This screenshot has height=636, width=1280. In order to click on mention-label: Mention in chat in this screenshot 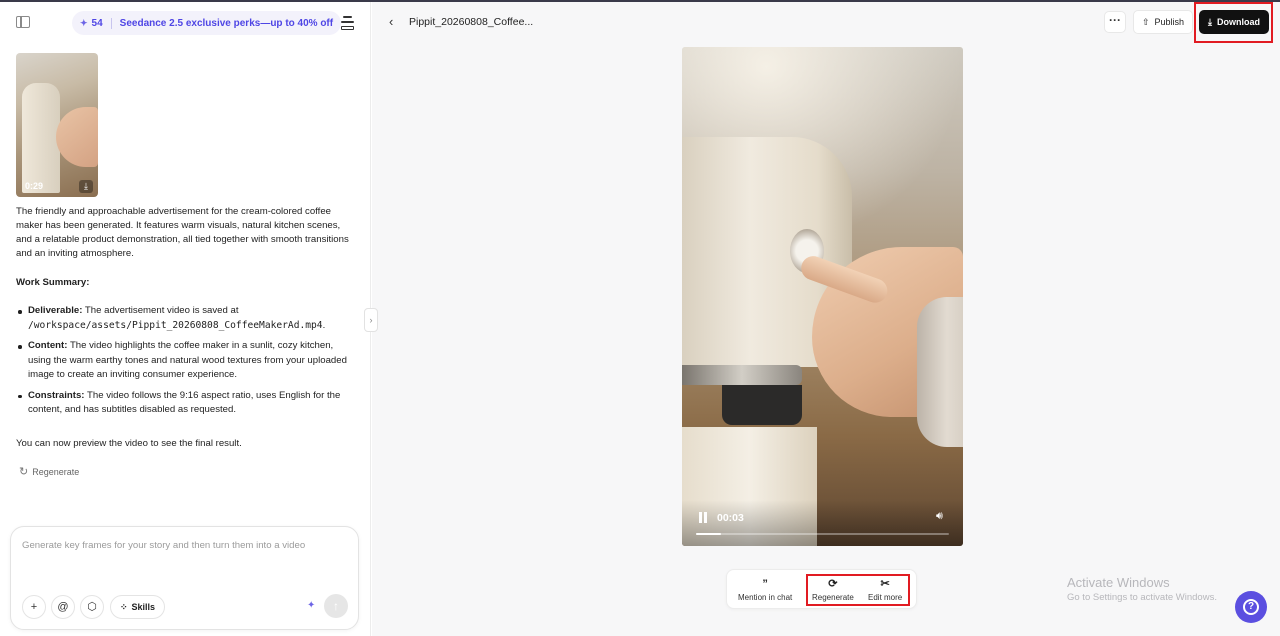, I will do `click(765, 597)`.